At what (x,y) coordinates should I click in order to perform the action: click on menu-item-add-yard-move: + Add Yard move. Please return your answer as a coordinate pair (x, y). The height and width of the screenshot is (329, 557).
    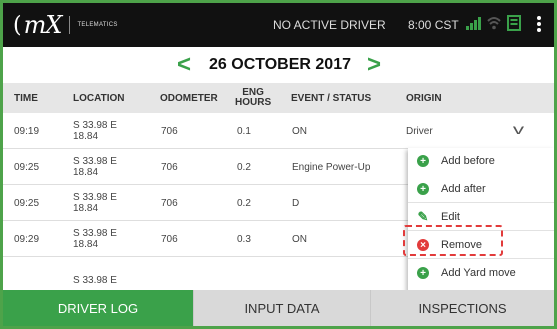
    Looking at the image, I should click on (481, 273).